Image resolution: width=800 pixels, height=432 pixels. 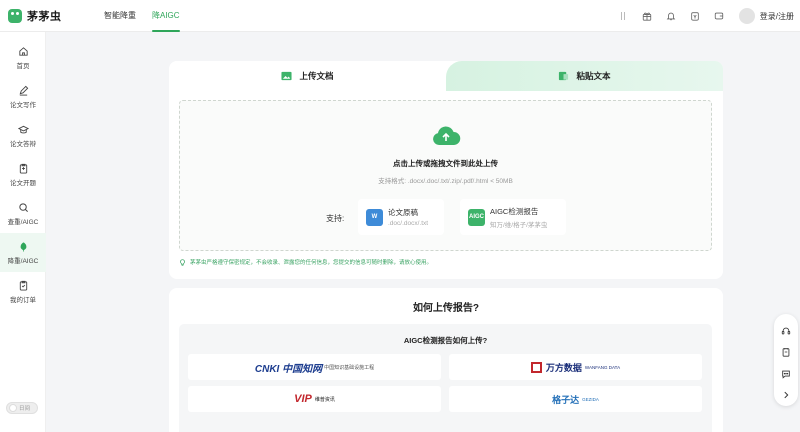 What do you see at coordinates (15, 15) in the screenshot?
I see `logo-bug-icon` at bounding box center [15, 15].